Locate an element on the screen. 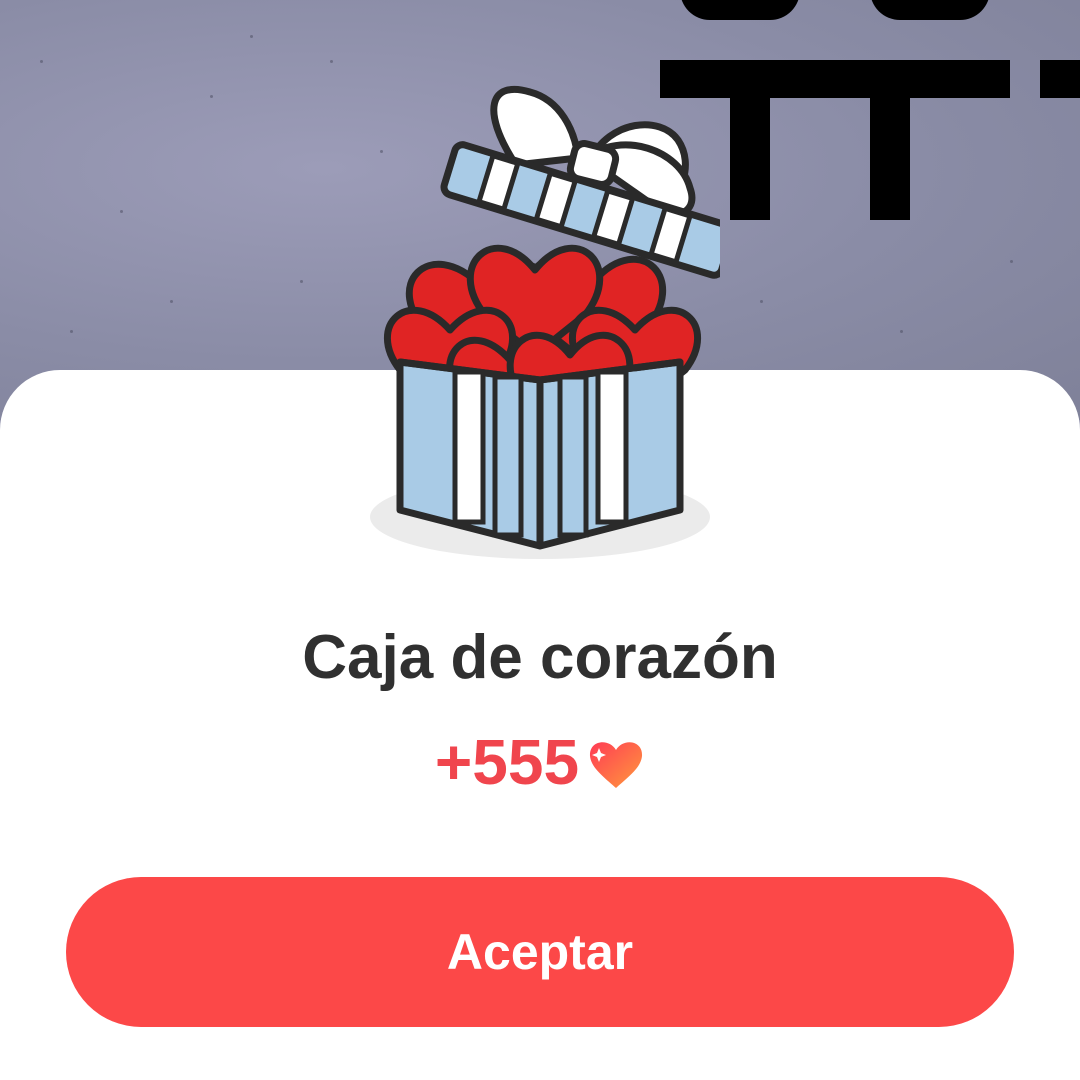 The height and width of the screenshot is (1080, 1080). reward-amount-row: +555 is located at coordinates (540, 762).